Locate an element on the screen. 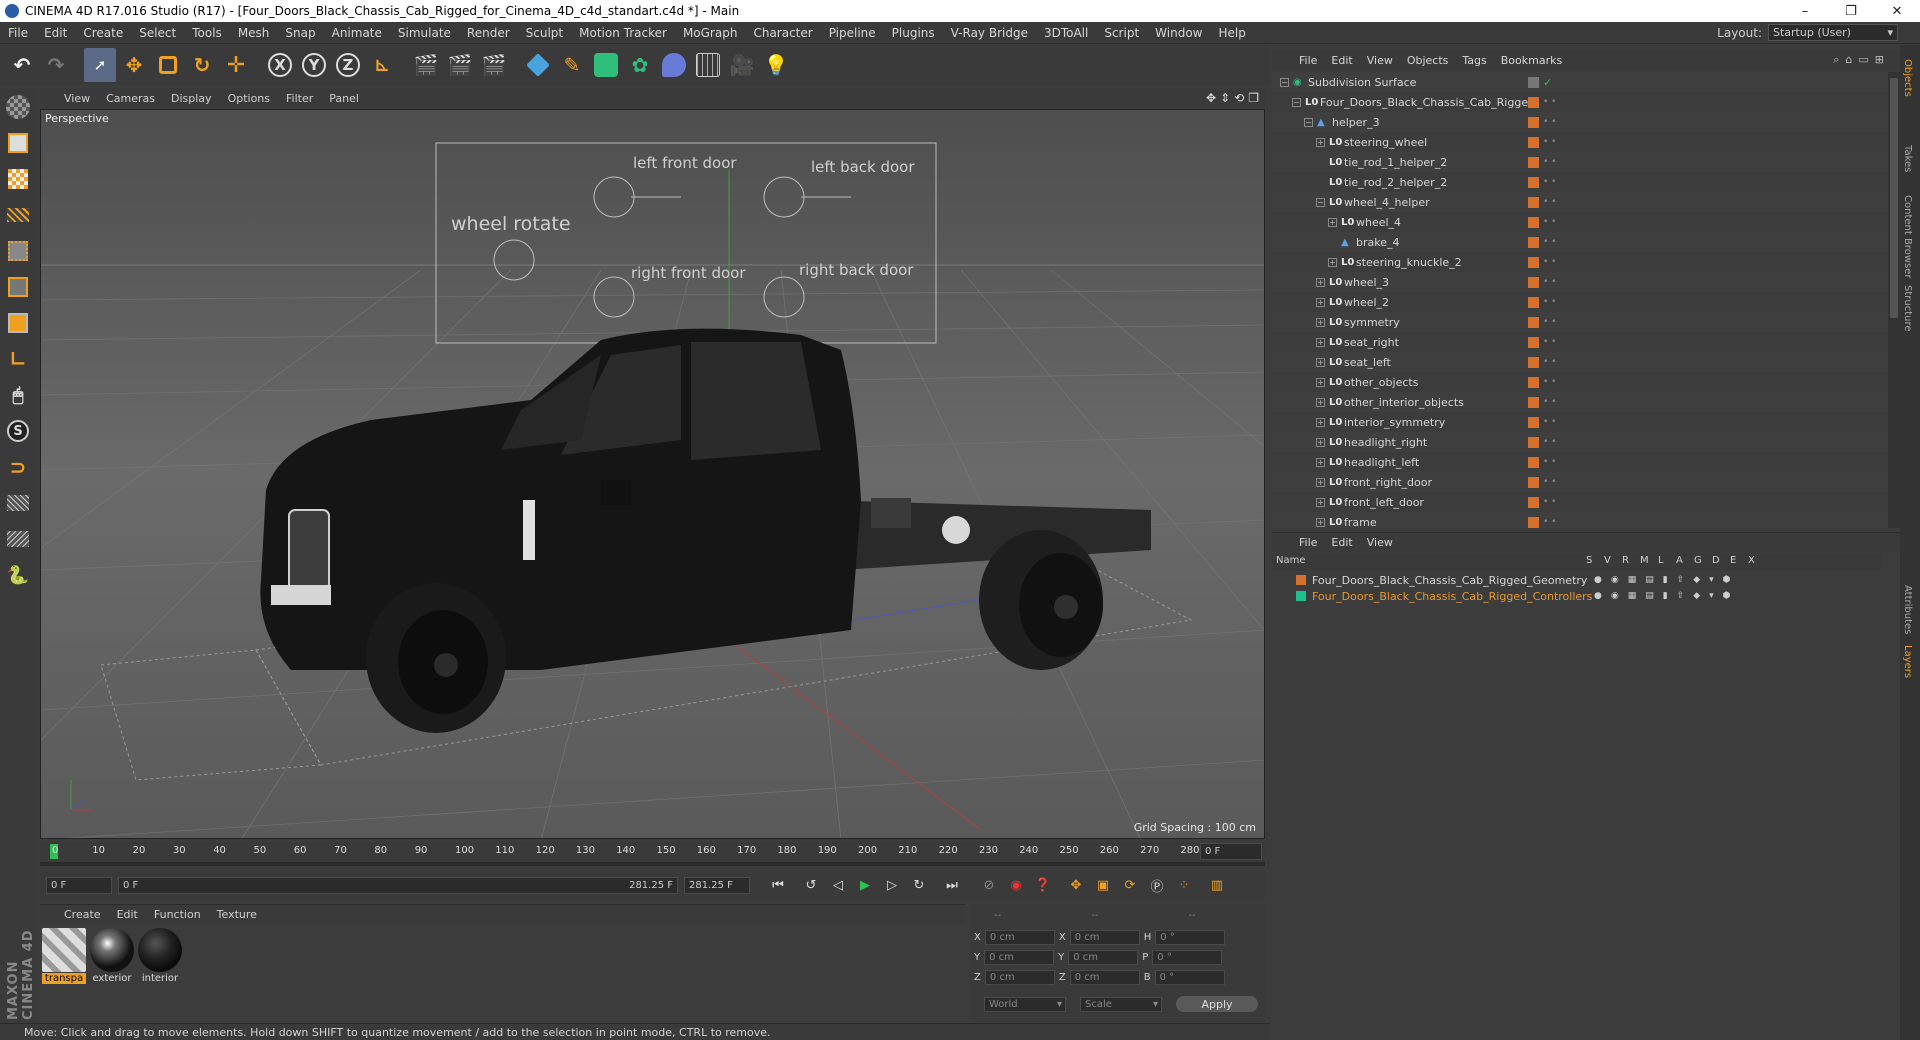  menu-render: Render is located at coordinates (488, 33).